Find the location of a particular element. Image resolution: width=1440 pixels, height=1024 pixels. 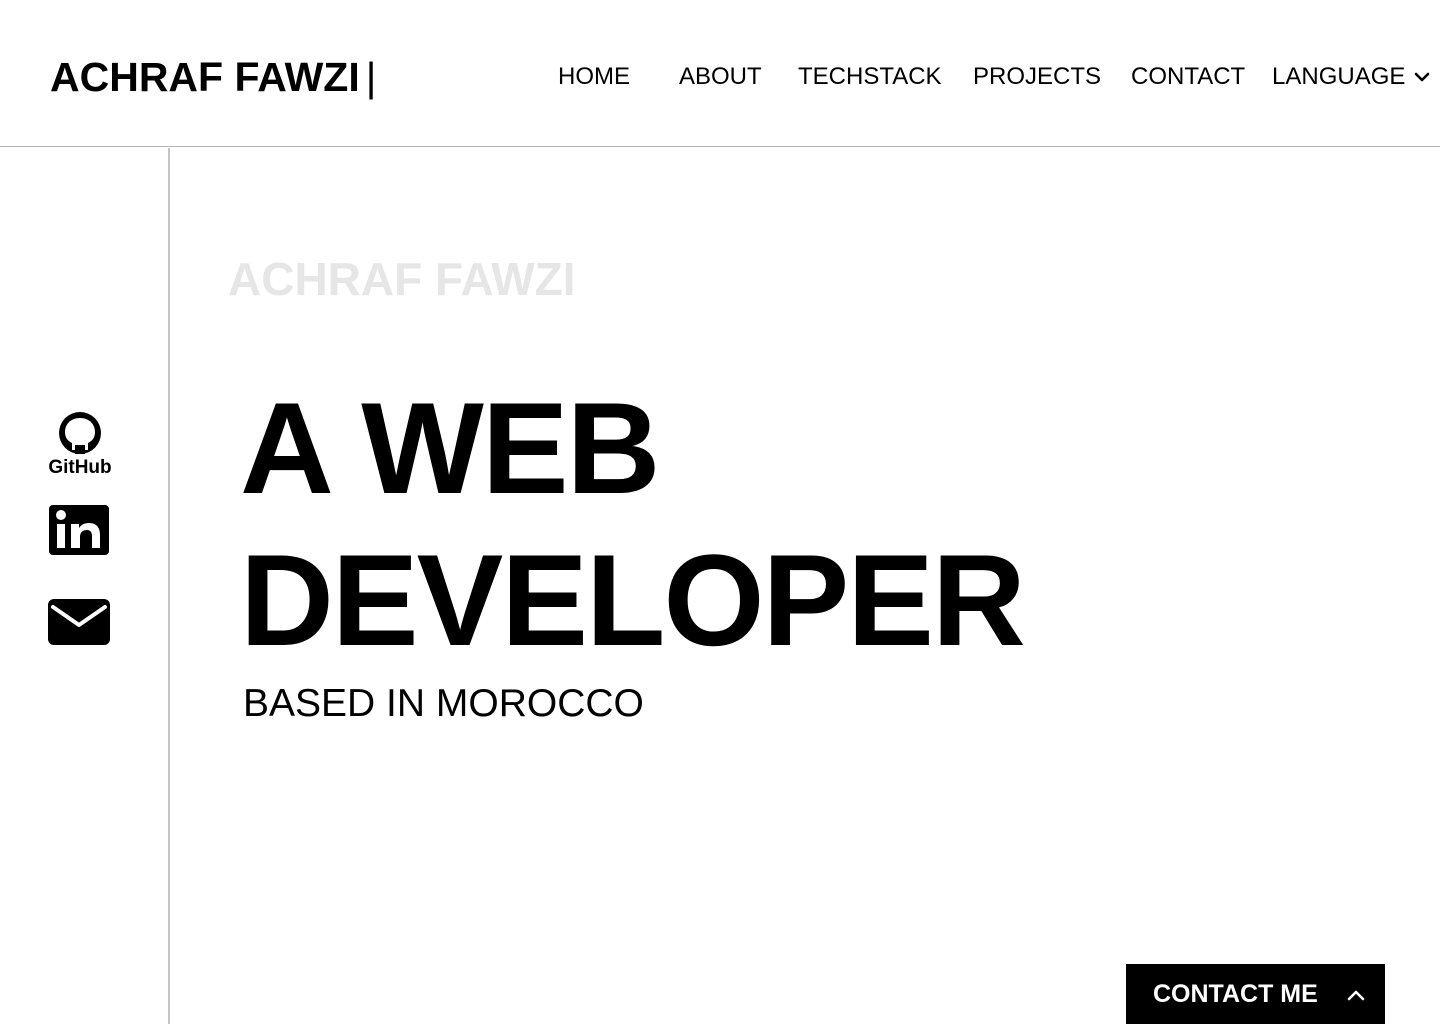

chevron-down-icon is located at coordinates (1422, 77).